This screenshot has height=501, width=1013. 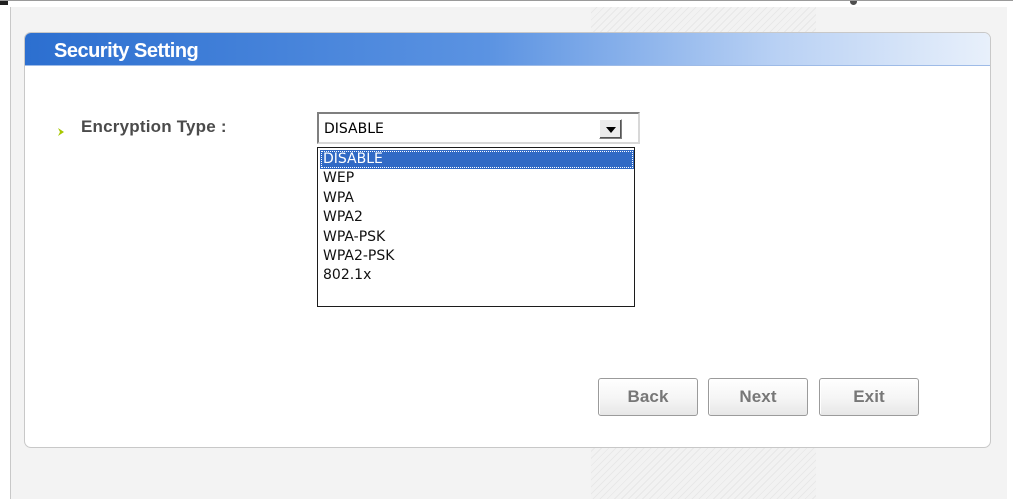 What do you see at coordinates (869, 397) in the screenshot?
I see `exit-button: Exit` at bounding box center [869, 397].